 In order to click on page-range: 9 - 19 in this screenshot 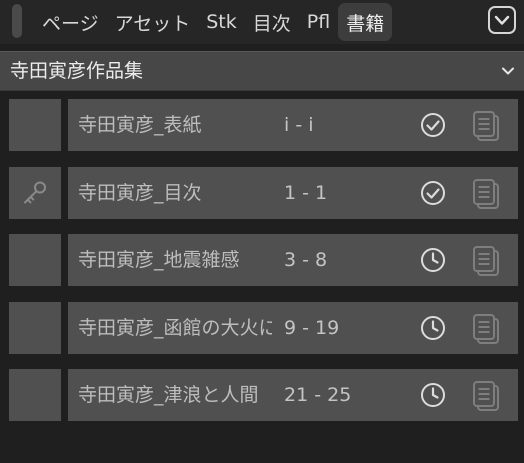, I will do `click(312, 327)`.